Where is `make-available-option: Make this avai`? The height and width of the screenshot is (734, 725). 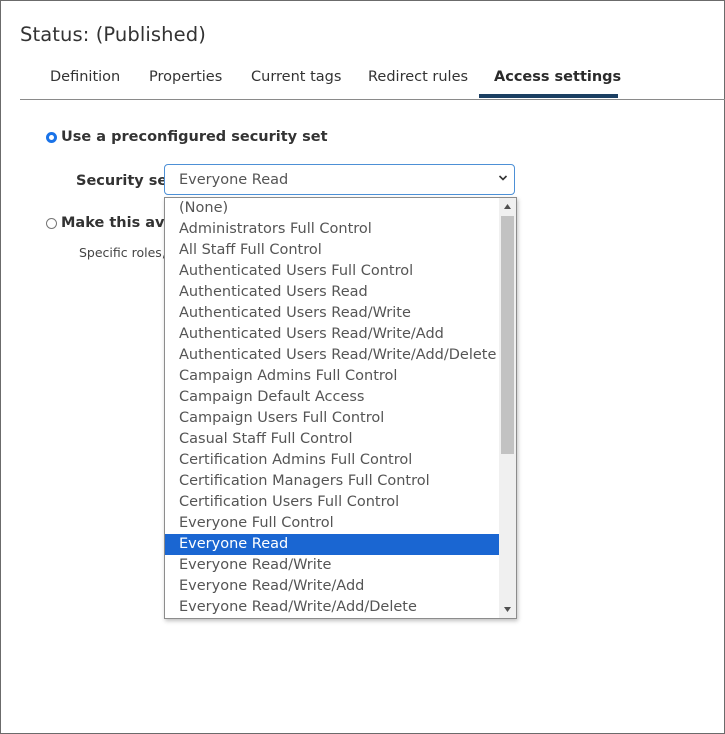 make-available-option: Make this avai is located at coordinates (112, 223).